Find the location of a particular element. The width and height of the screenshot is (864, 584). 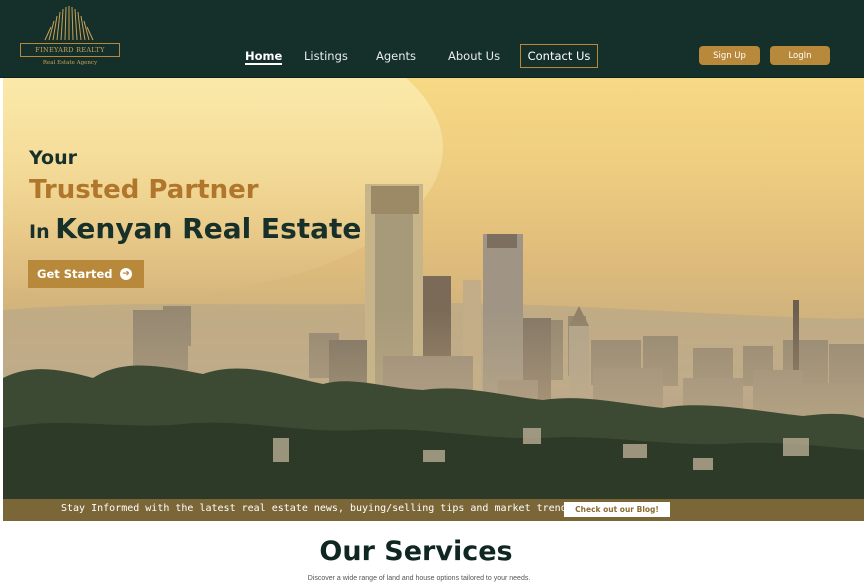

logo-name-box: FINEYARD REALTY is located at coordinates (70, 50).